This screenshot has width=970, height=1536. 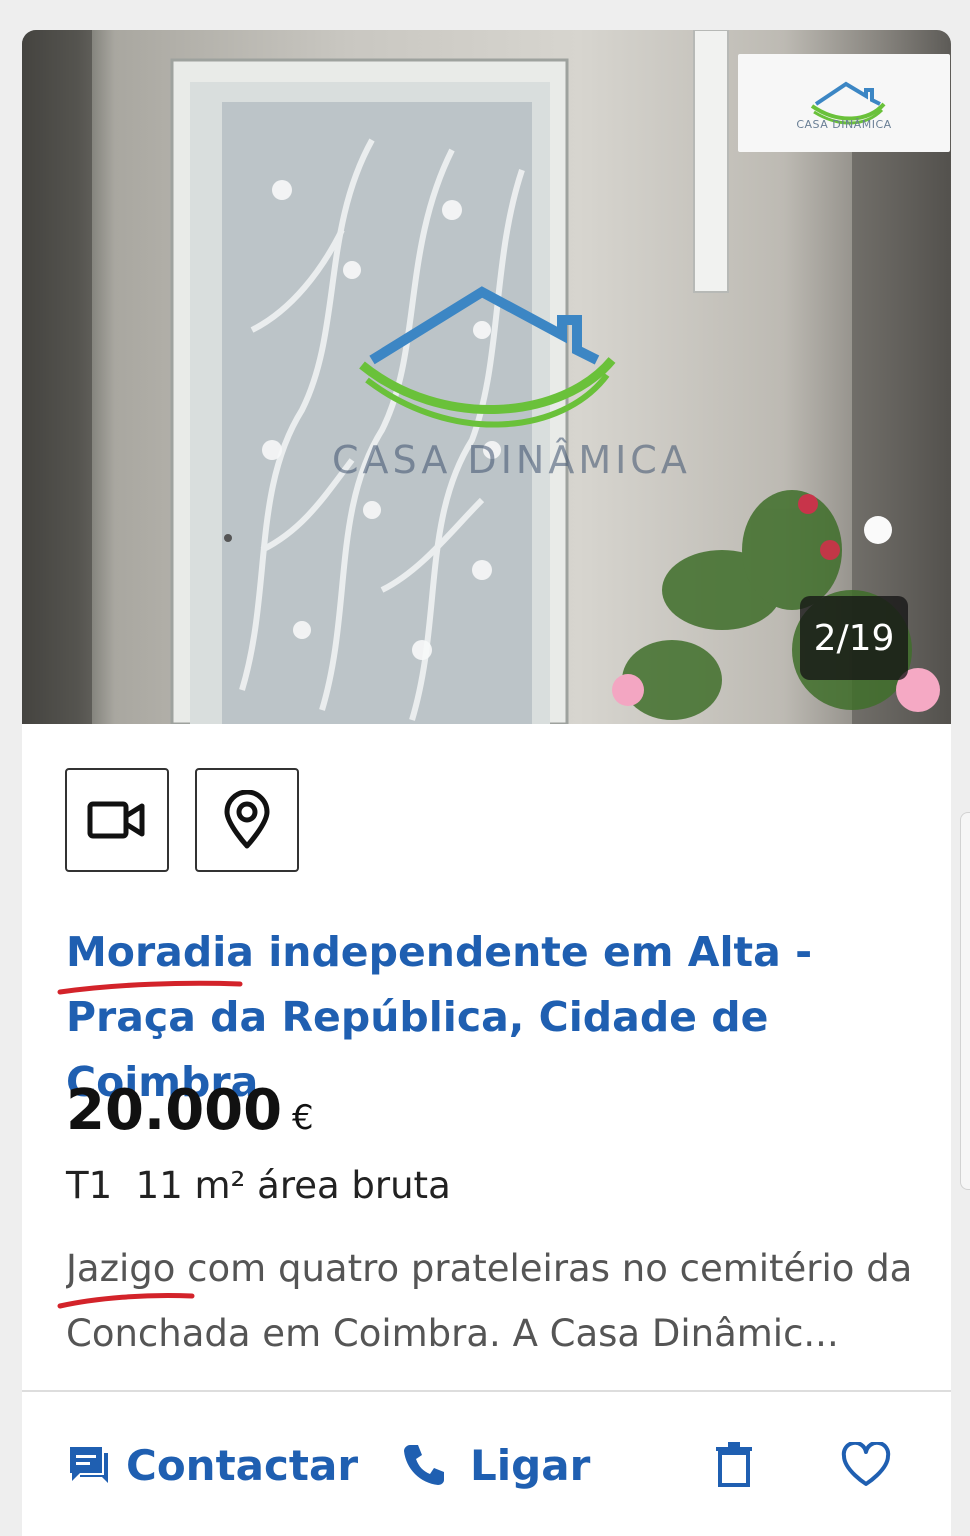 What do you see at coordinates (486, 1391) in the screenshot?
I see `card-divider` at bounding box center [486, 1391].